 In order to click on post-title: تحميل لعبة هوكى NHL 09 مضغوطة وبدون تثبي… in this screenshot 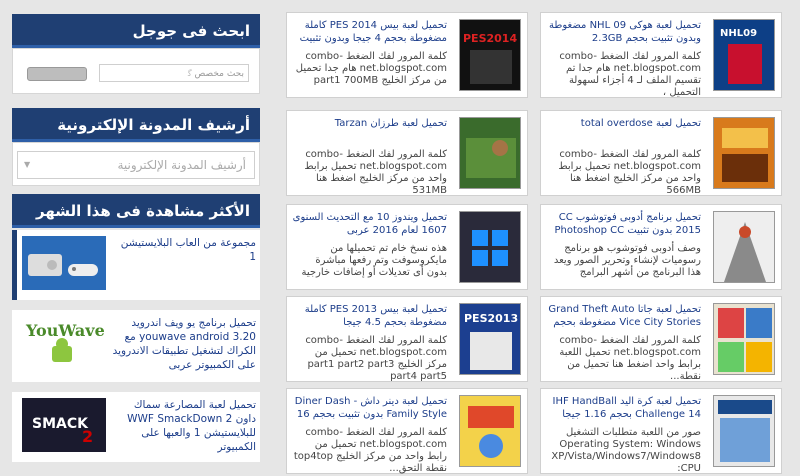, I will do `click(623, 32)`.